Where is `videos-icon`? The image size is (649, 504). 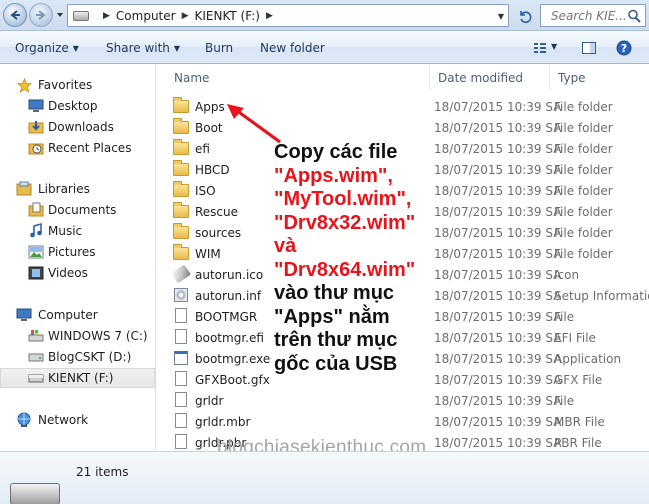 videos-icon is located at coordinates (36, 273).